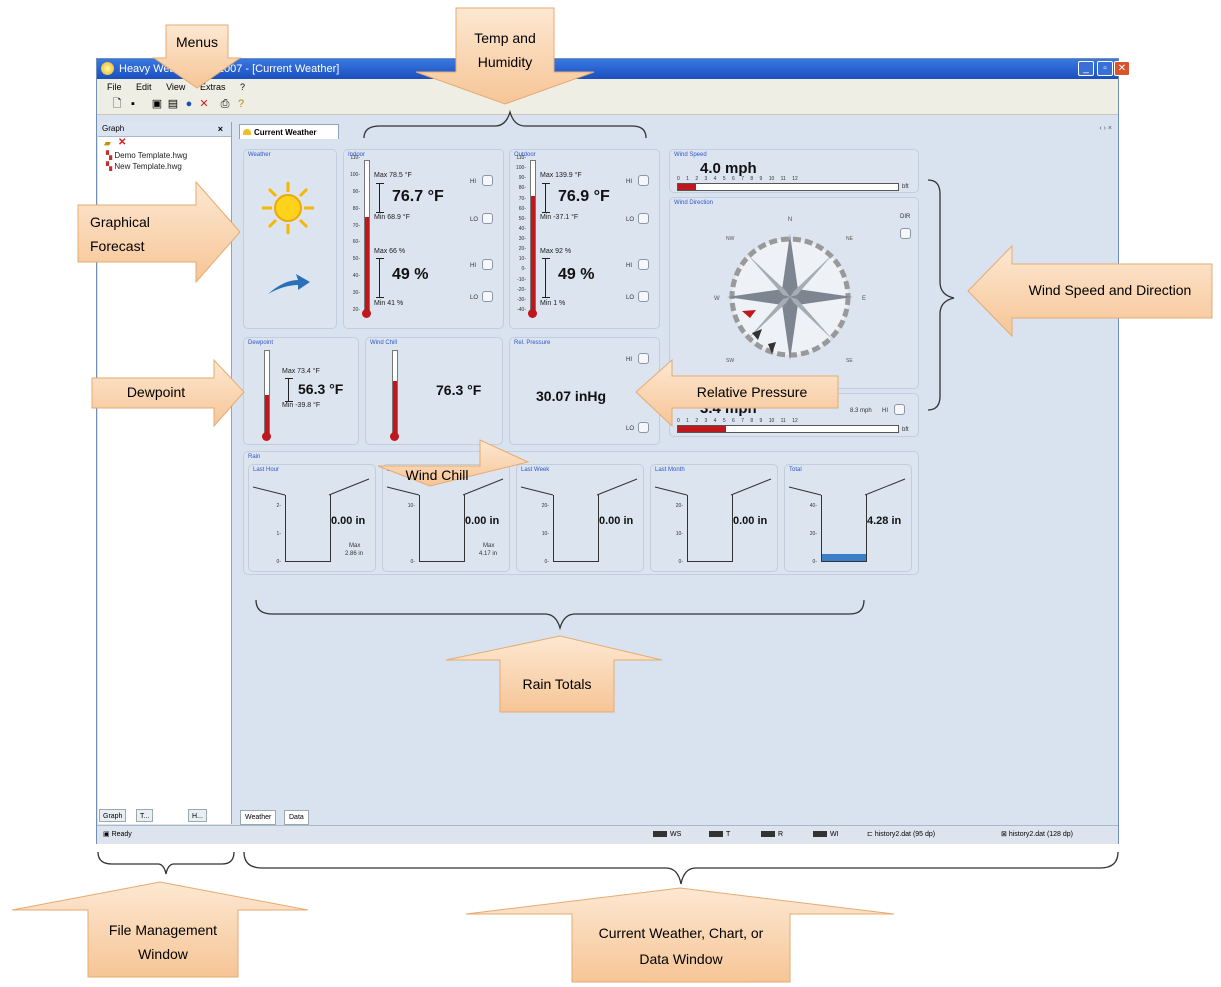 This screenshot has width=1221, height=987. I want to click on callout-dewpoint: Dewpoint, so click(156, 392).